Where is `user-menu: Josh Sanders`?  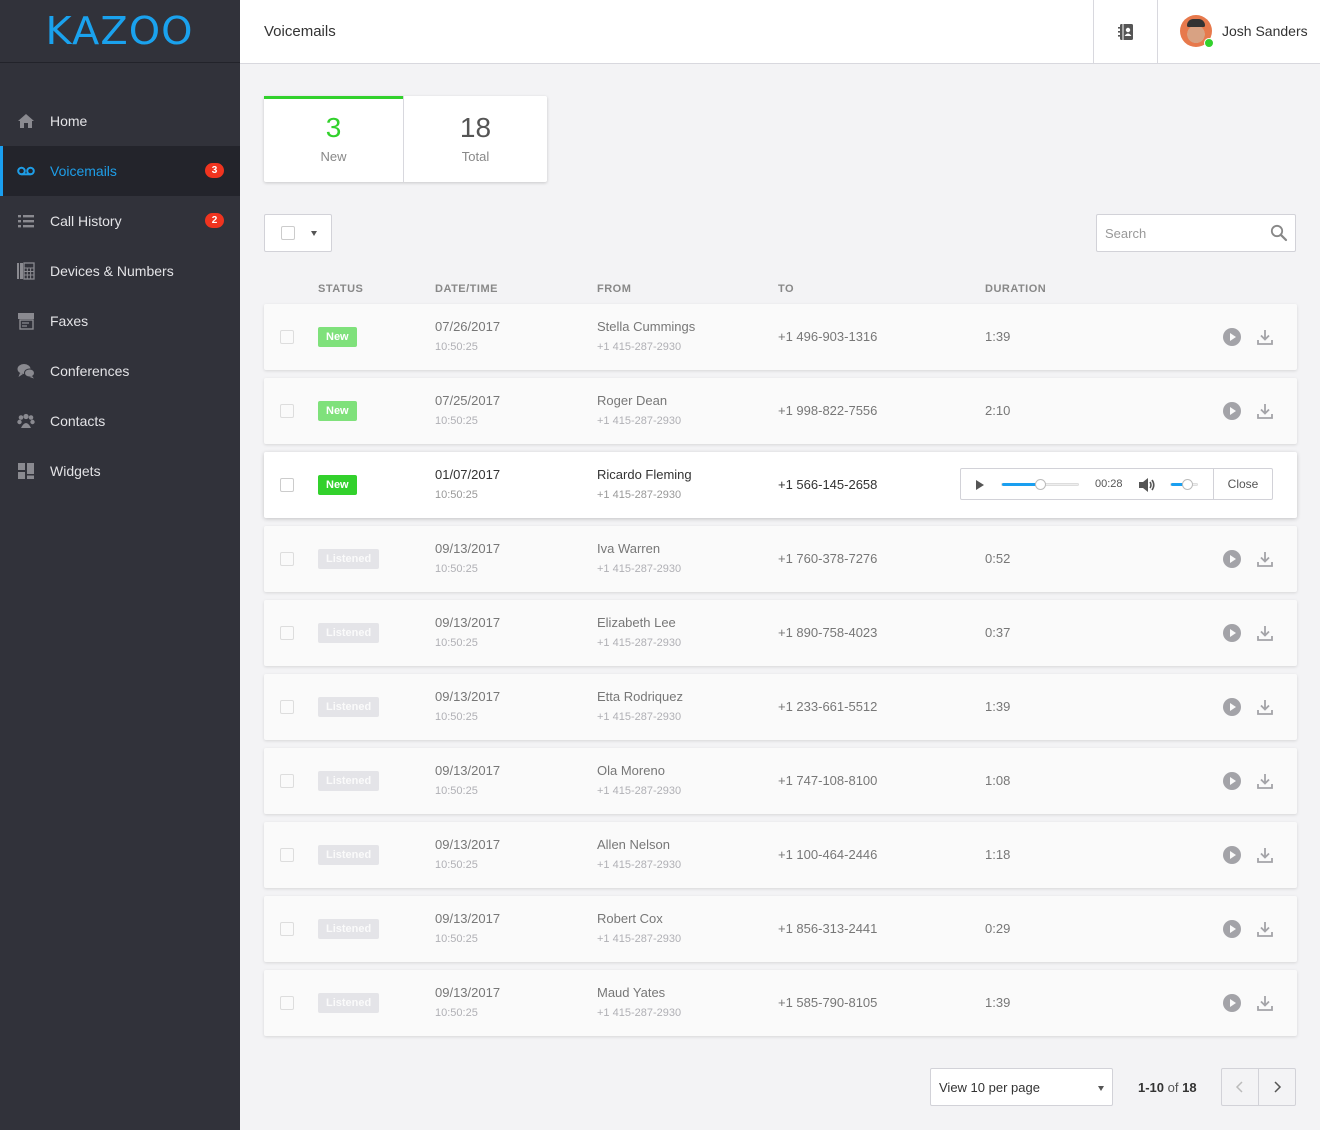
user-menu: Josh Sanders is located at coordinates (1244, 31).